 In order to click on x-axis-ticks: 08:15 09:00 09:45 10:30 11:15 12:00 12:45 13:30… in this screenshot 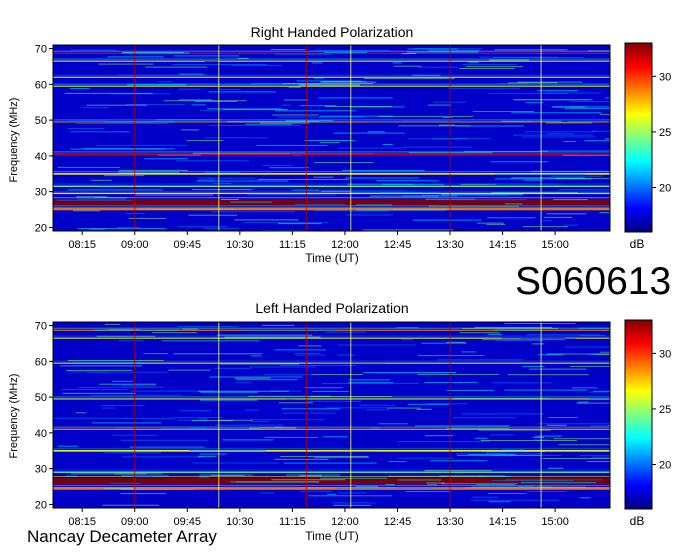, I will do `click(318, 518)`.